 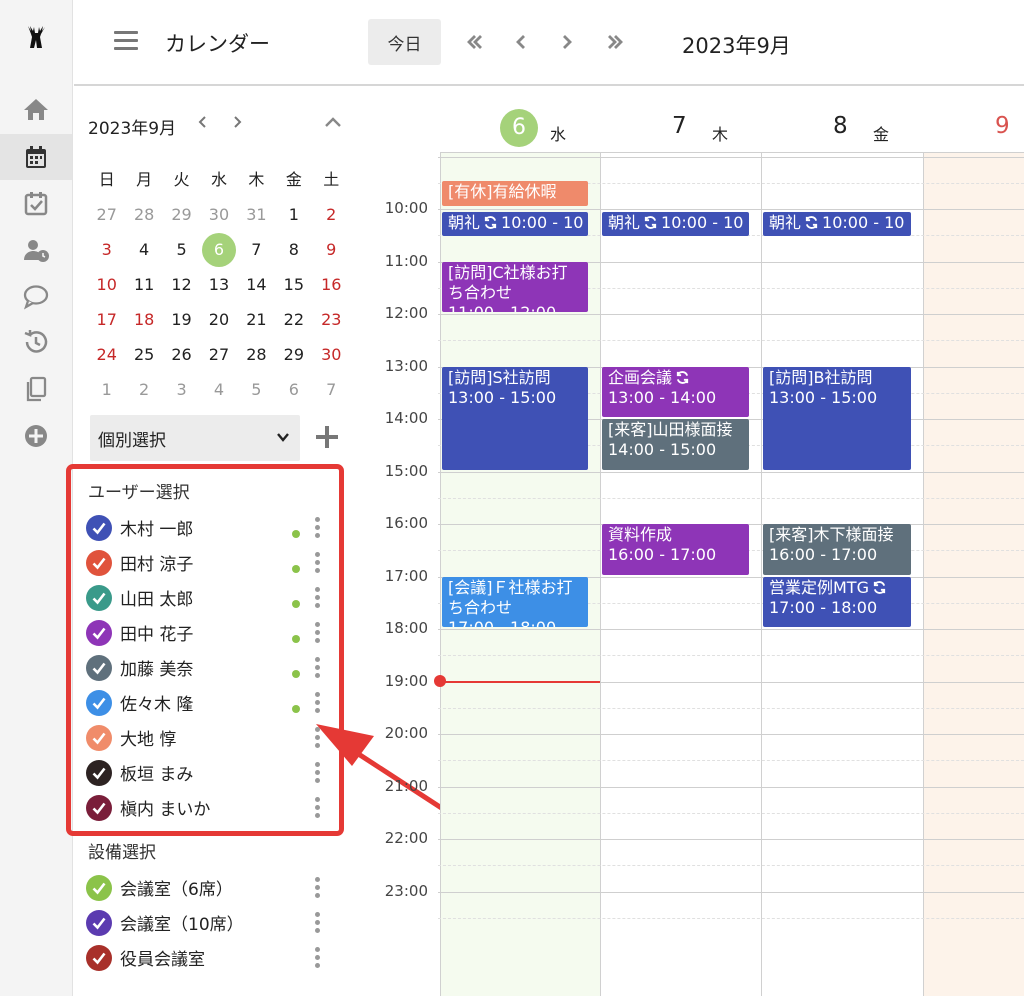 I want to click on day-cell: 18, so click(x=143, y=319).